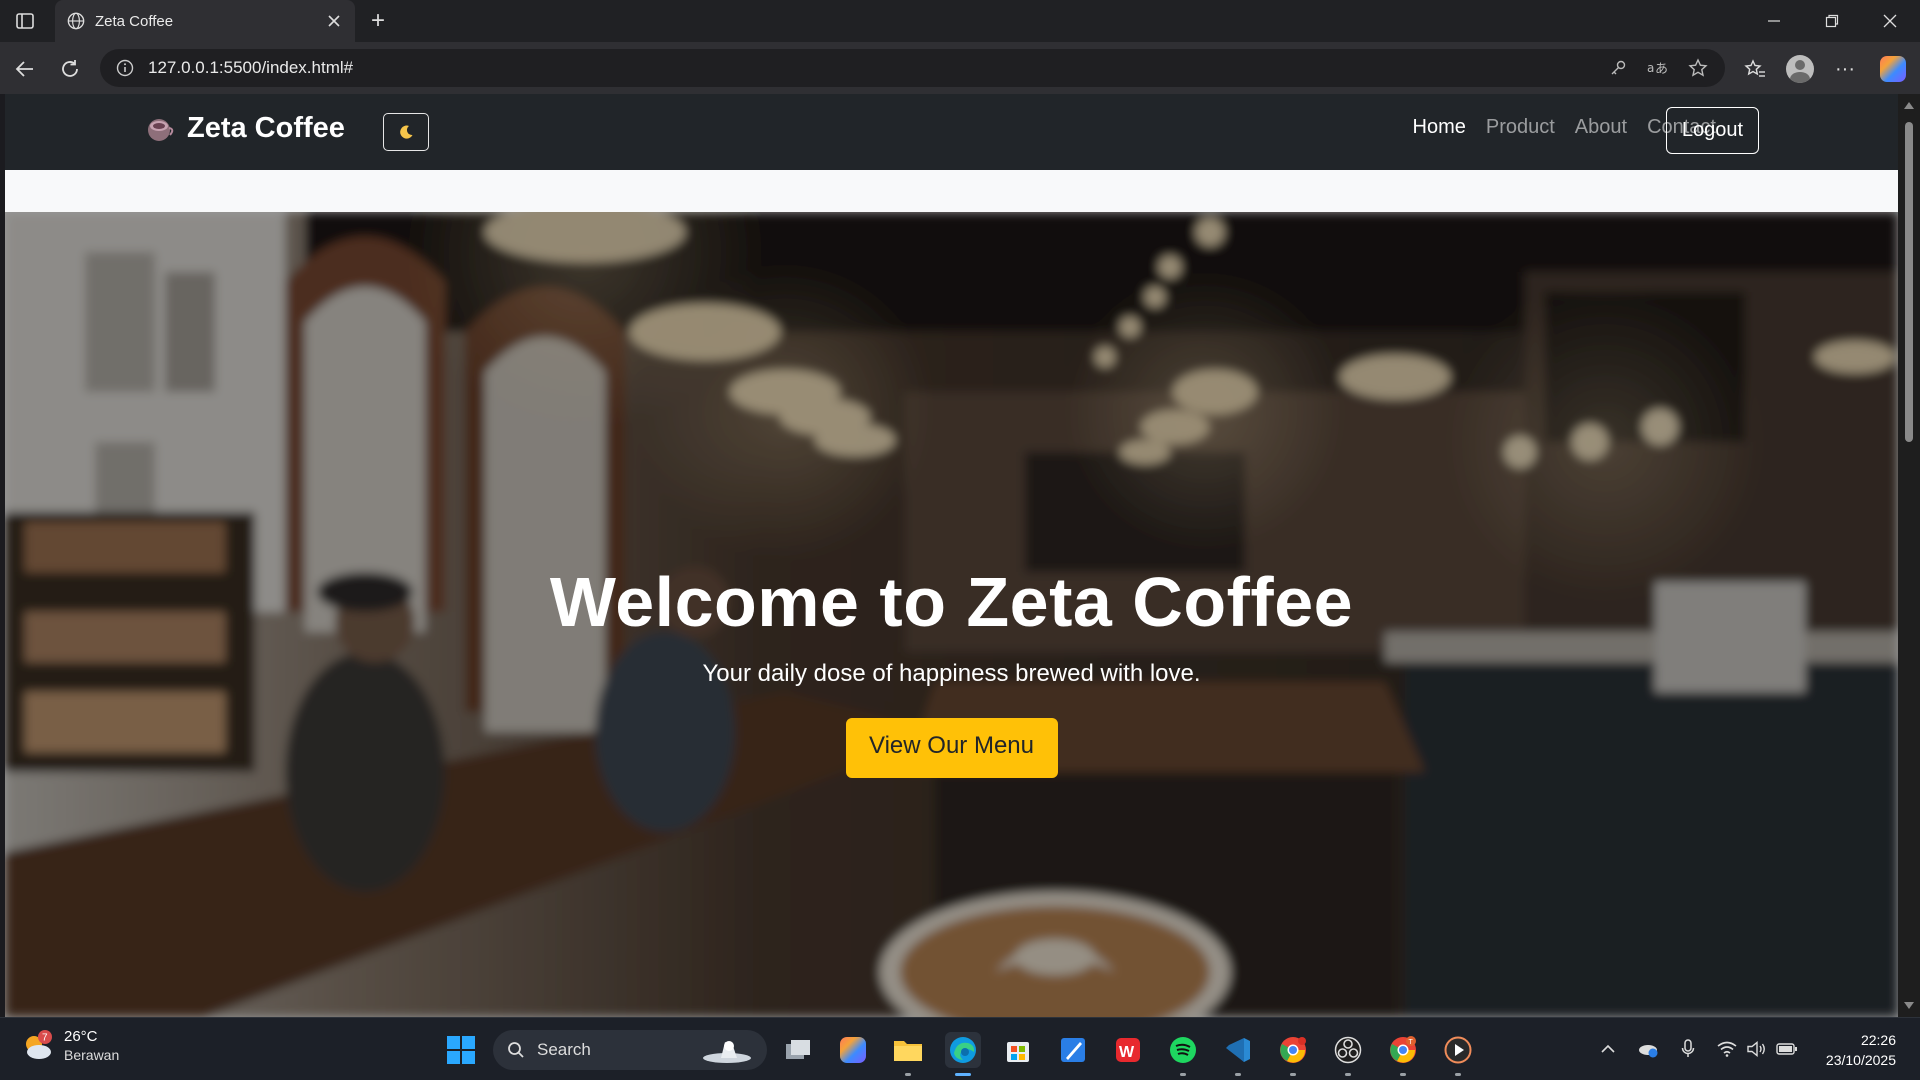 Image resolution: width=1920 pixels, height=1080 pixels. I want to click on weather-condition: Berawan, so click(92, 1055).